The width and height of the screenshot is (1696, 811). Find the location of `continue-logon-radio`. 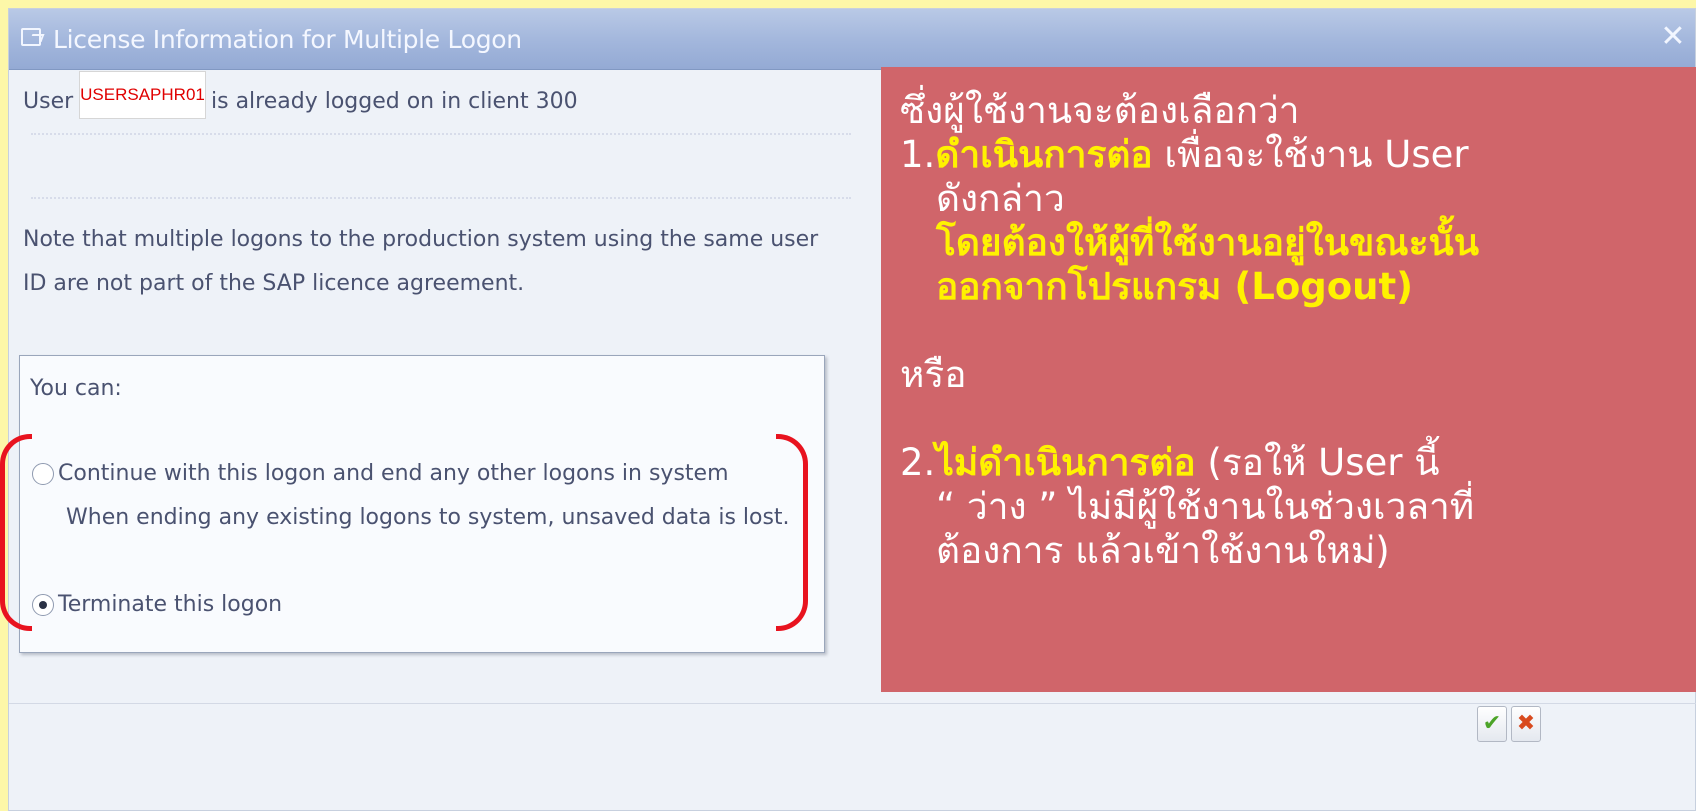

continue-logon-radio is located at coordinates (43, 474).